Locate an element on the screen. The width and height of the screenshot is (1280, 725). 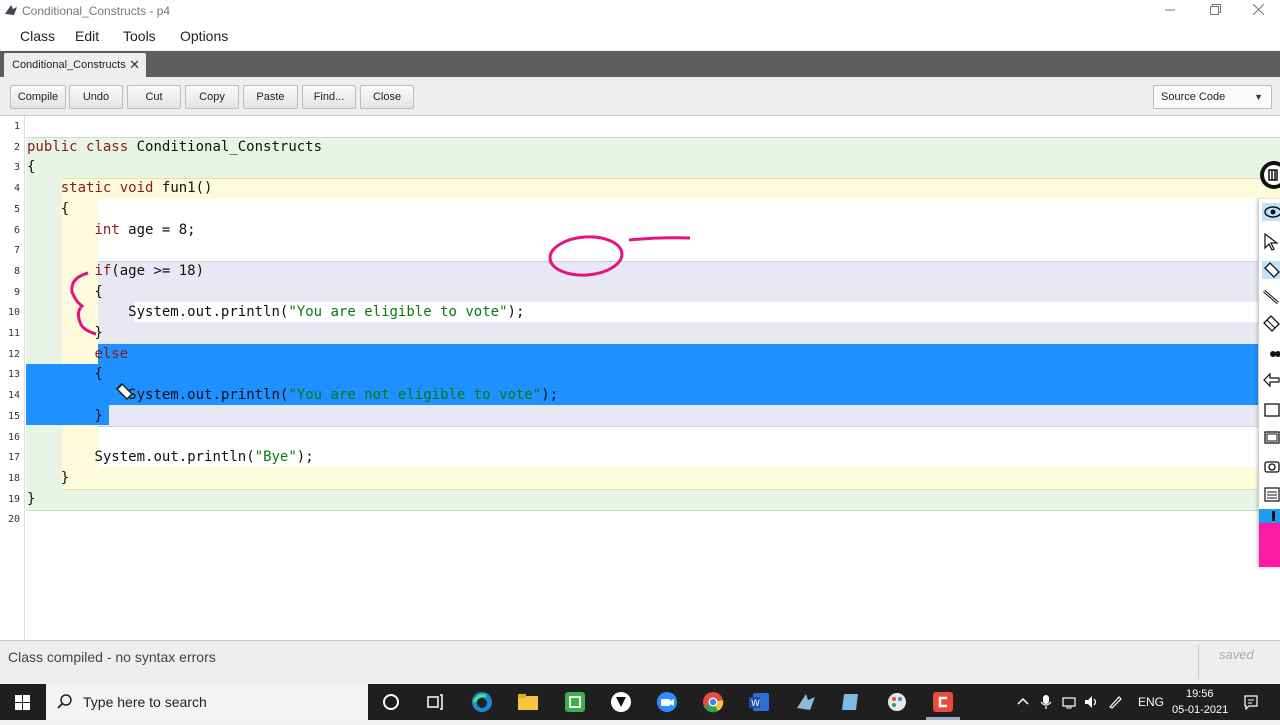
clock-date: 05-01-2021 is located at coordinates (1200, 710).